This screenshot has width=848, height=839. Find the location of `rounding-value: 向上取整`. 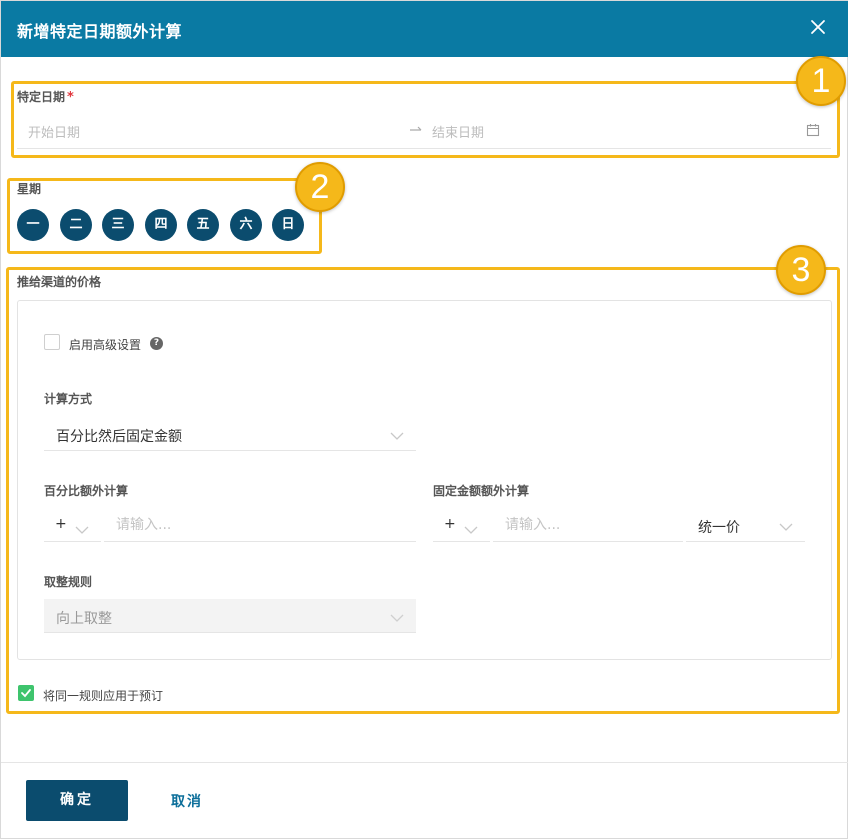

rounding-value: 向上取整 is located at coordinates (84, 619).